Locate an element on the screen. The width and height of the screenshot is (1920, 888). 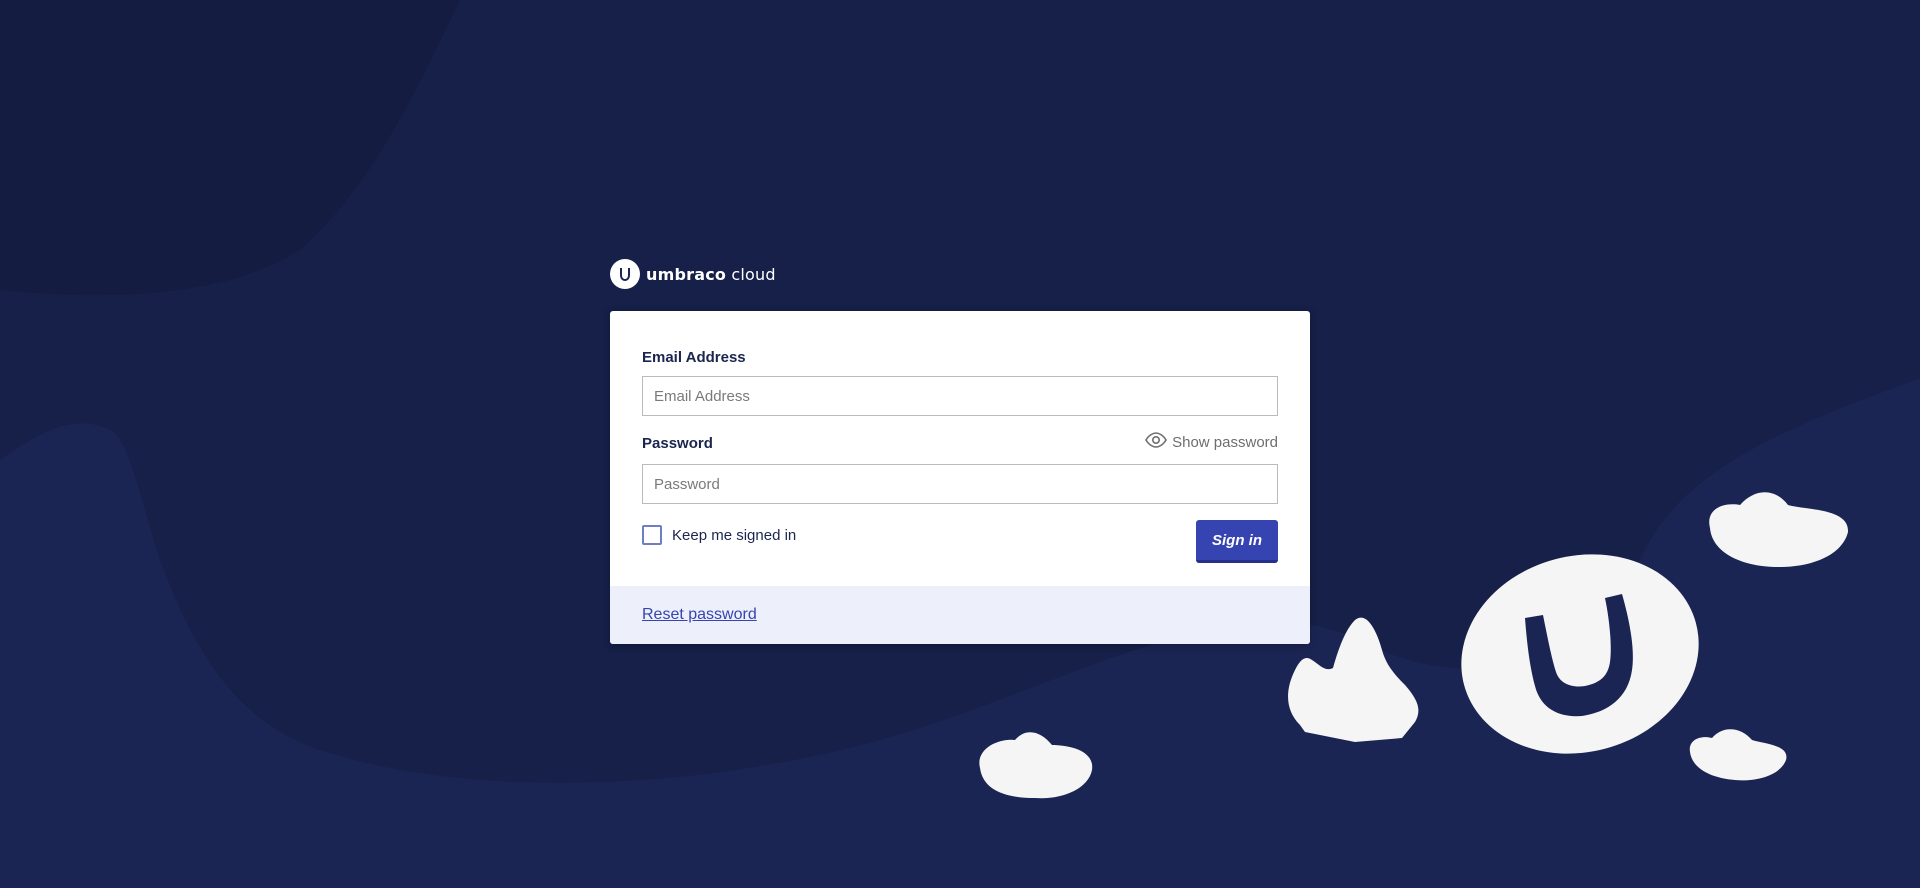
keep-signed-in-label: Keep me signed in is located at coordinates (734, 535).